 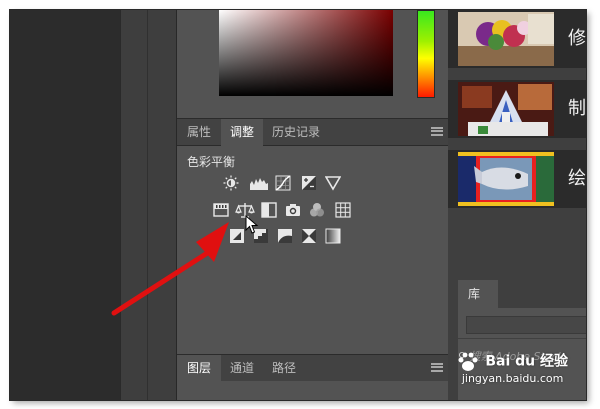 What do you see at coordinates (285, 236) in the screenshot?
I see `threshold-icon` at bounding box center [285, 236].